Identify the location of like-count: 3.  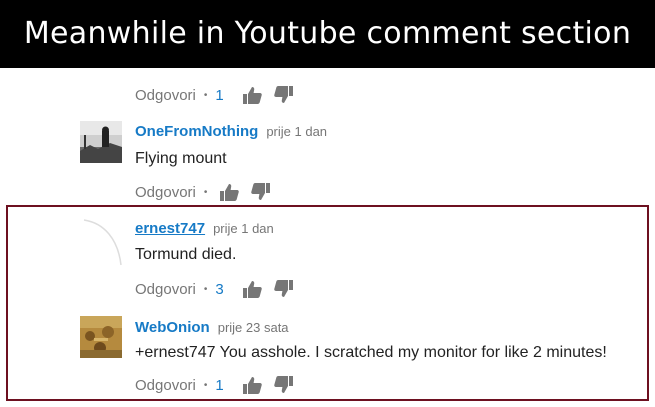
(219, 289).